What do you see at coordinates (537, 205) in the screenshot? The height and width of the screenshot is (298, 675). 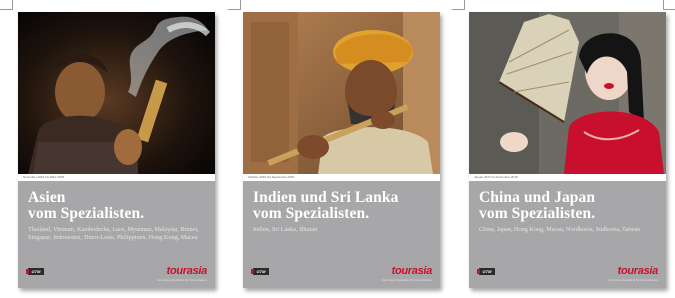 I see `catalog-title: China und Japan vom Spezialisten.` at bounding box center [537, 205].